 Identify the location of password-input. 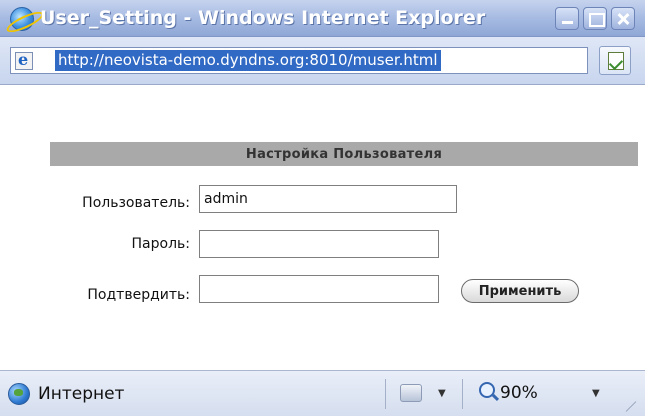
(319, 244).